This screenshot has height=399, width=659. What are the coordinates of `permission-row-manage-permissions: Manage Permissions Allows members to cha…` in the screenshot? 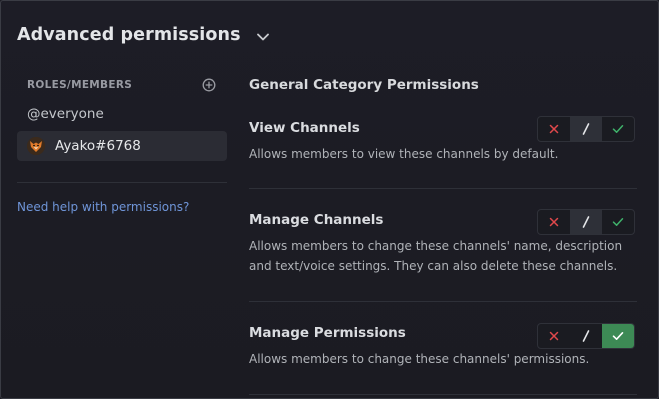 It's located at (443, 348).